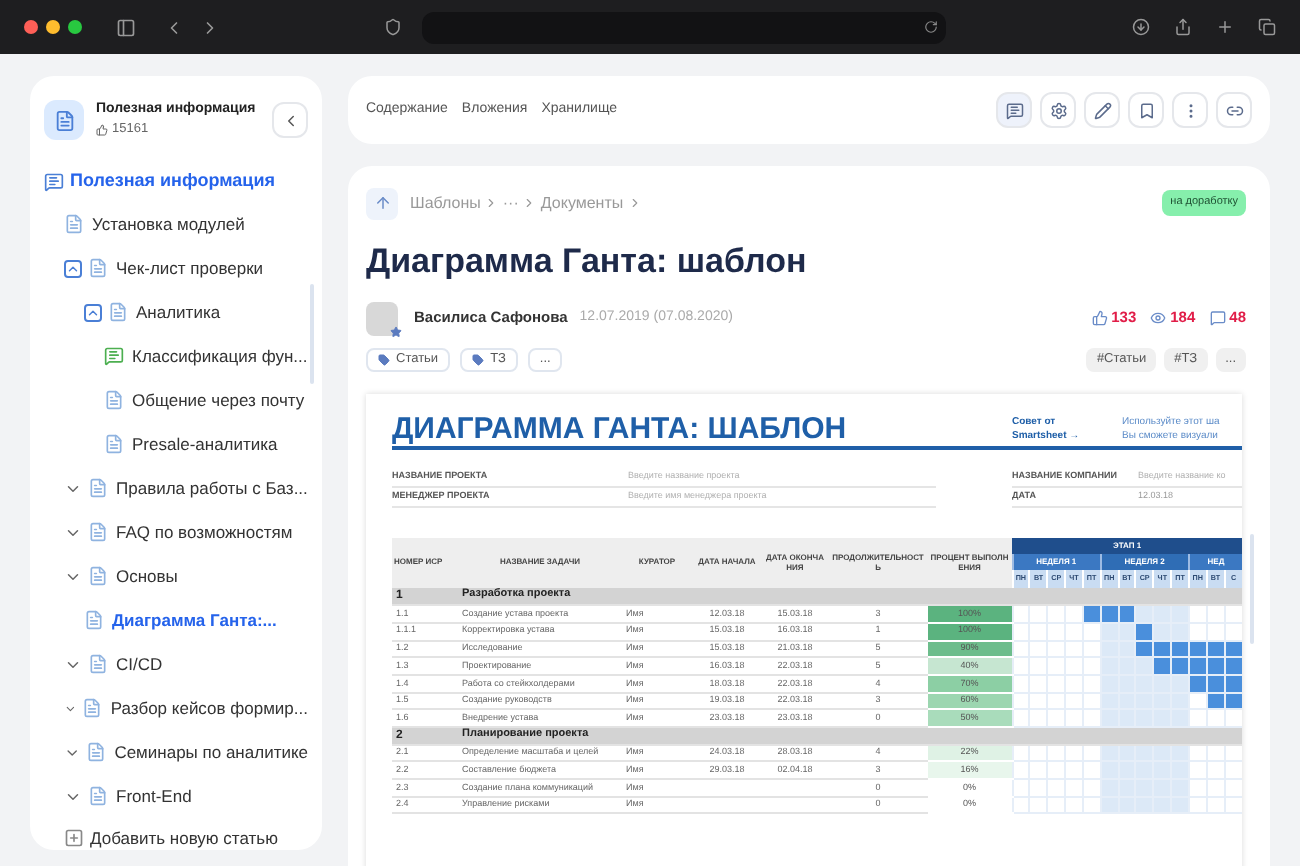  I want to click on tree-item: Presale-аналитика, so click(205, 444).